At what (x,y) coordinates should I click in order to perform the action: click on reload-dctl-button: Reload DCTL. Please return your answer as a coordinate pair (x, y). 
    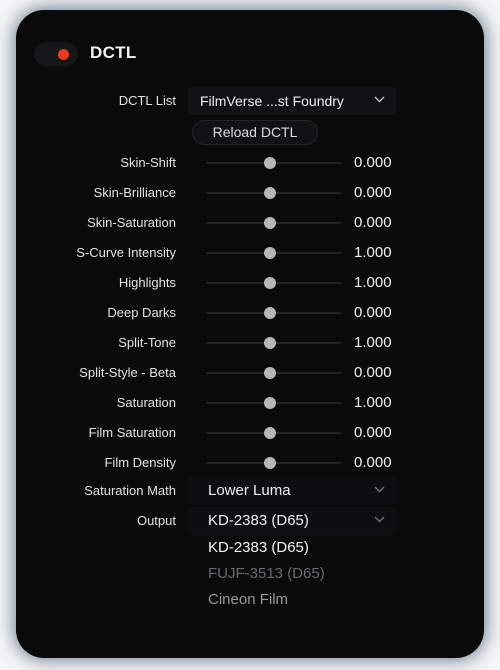
    Looking at the image, I should click on (255, 132).